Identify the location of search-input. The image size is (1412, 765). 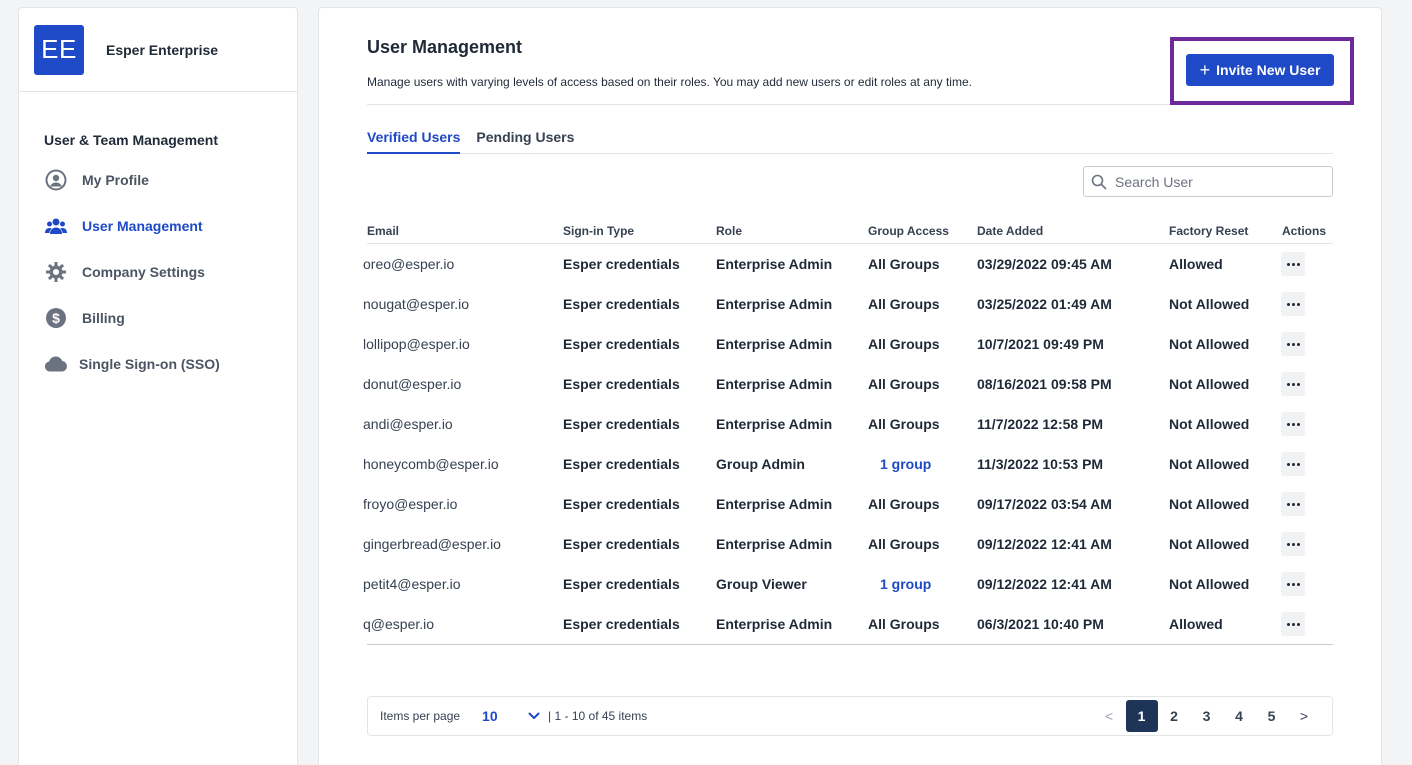
(1215, 181).